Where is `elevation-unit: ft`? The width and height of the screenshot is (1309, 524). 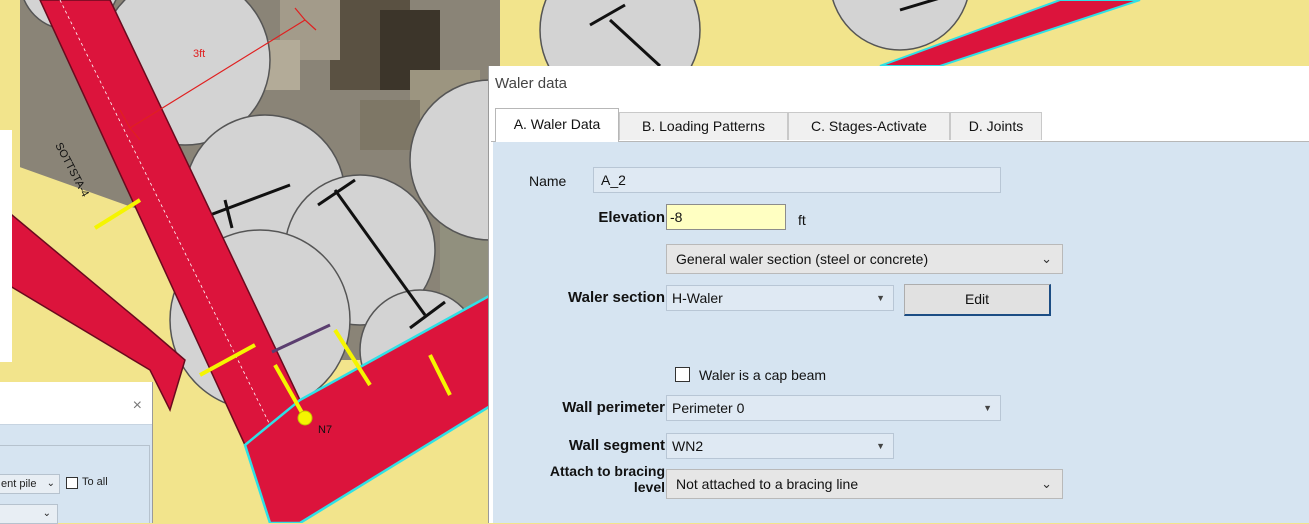 elevation-unit: ft is located at coordinates (802, 220).